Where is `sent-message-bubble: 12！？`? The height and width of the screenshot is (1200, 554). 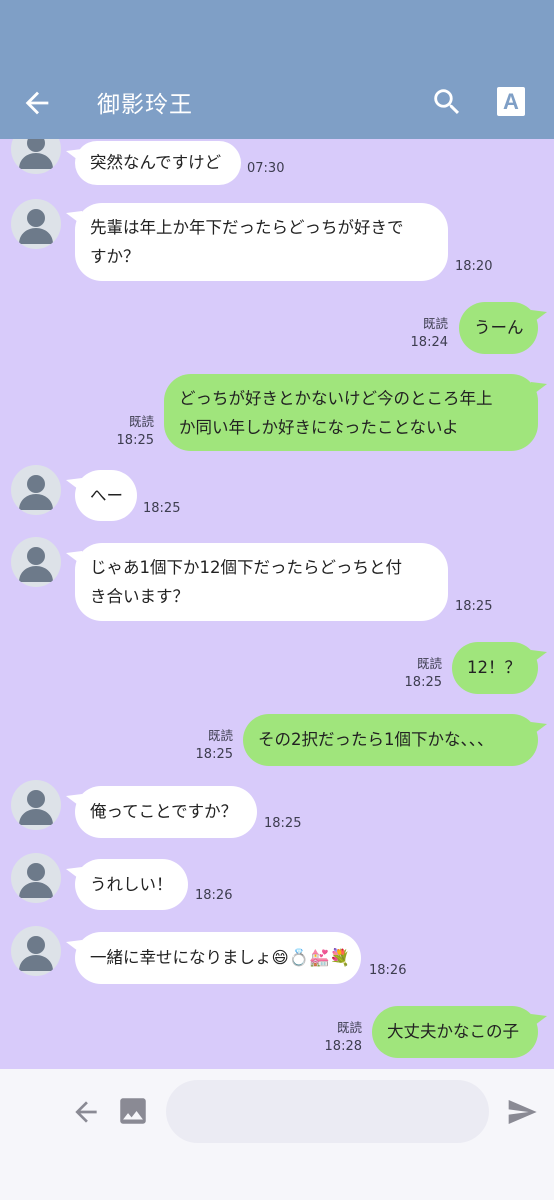
sent-message-bubble: 12！？ is located at coordinates (495, 668).